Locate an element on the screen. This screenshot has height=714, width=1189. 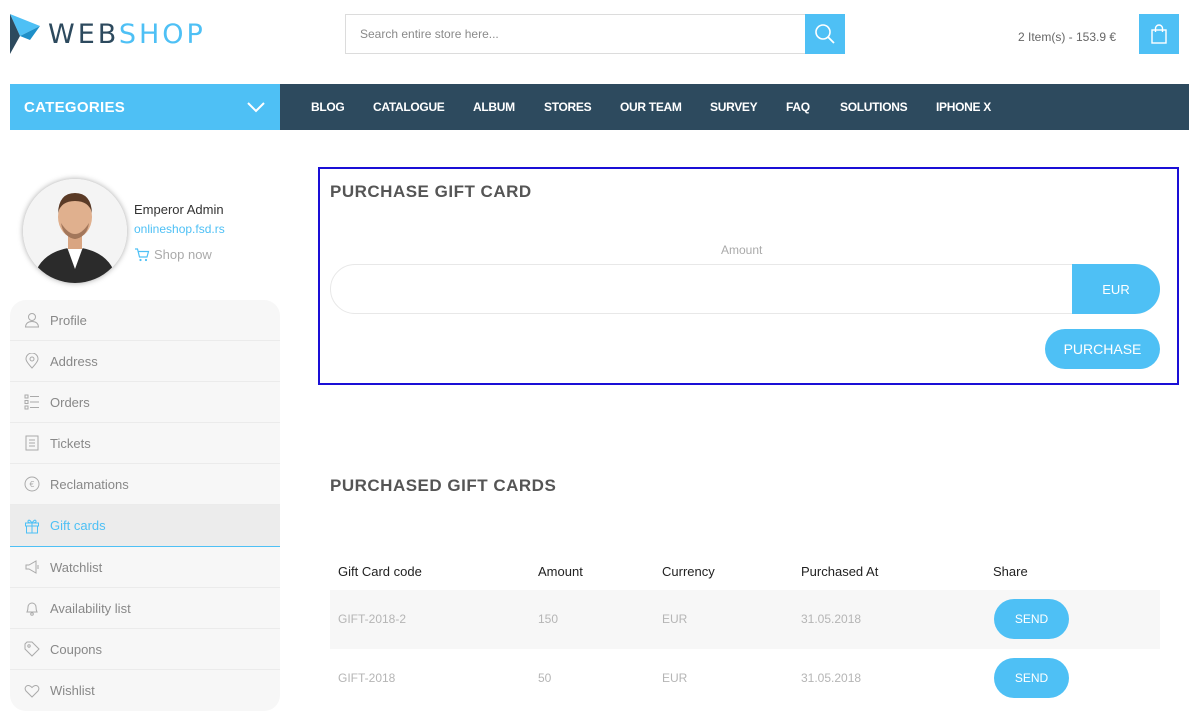
search-input is located at coordinates (575, 34).